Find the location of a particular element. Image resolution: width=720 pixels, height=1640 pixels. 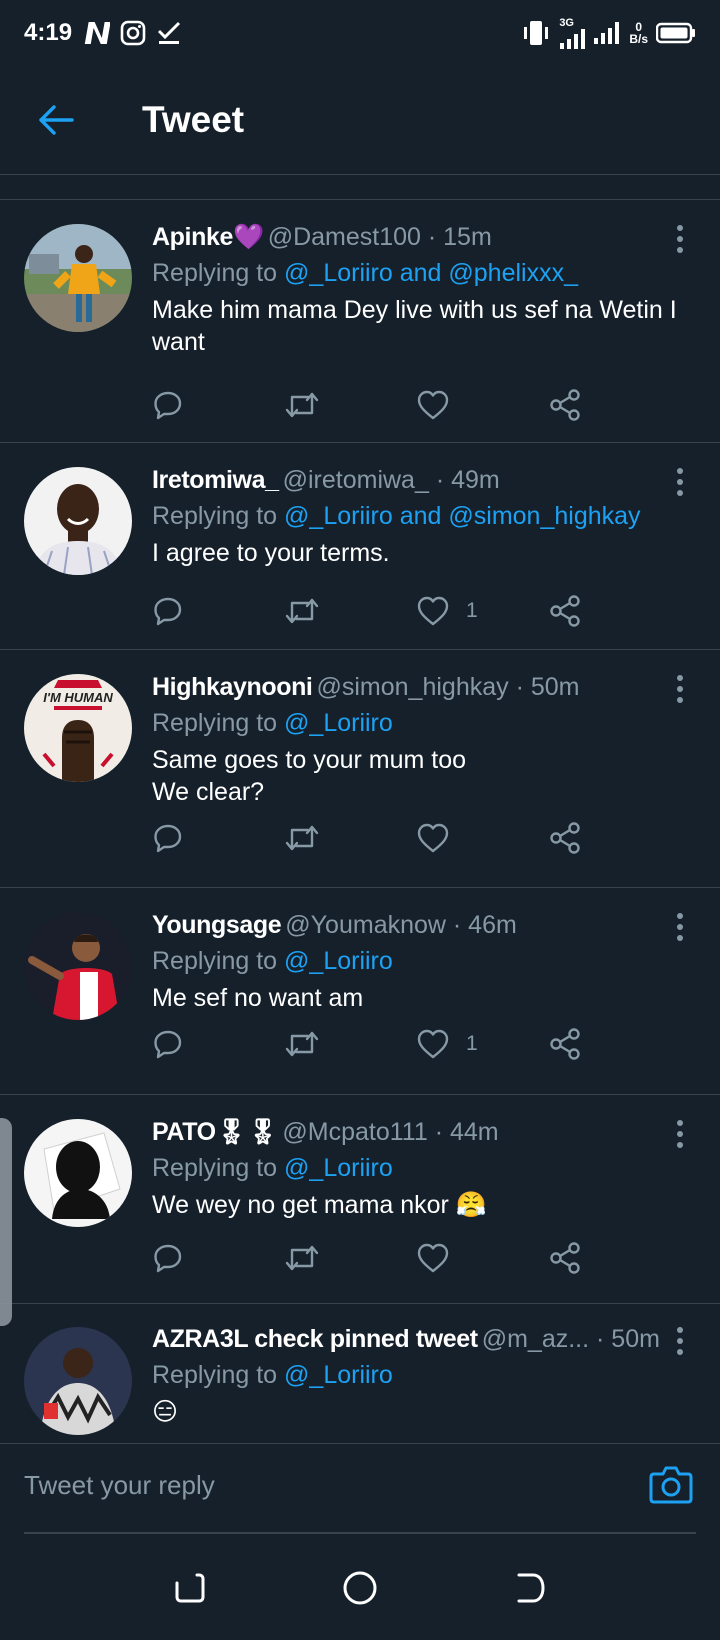

back-button is located at coordinates (56, 120).